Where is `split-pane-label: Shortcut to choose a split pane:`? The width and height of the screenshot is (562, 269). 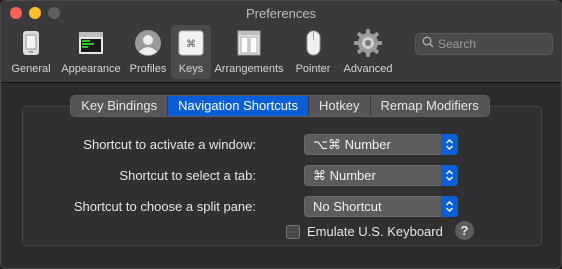 split-pane-label: Shortcut to choose a split pane: is located at coordinates (164, 206).